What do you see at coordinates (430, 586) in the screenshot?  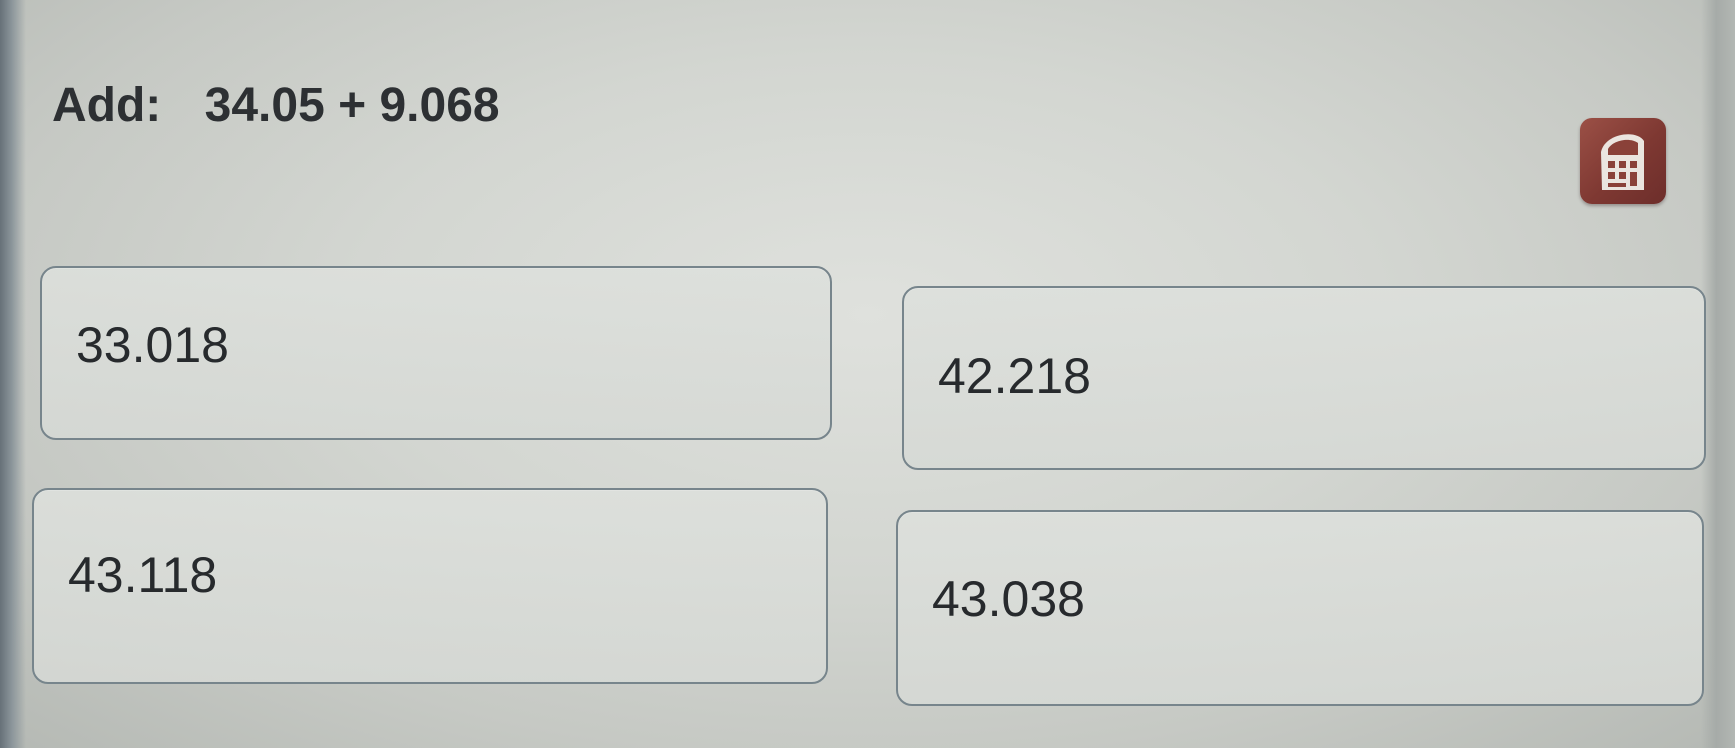 I see `answer-choice-3: 43.118` at bounding box center [430, 586].